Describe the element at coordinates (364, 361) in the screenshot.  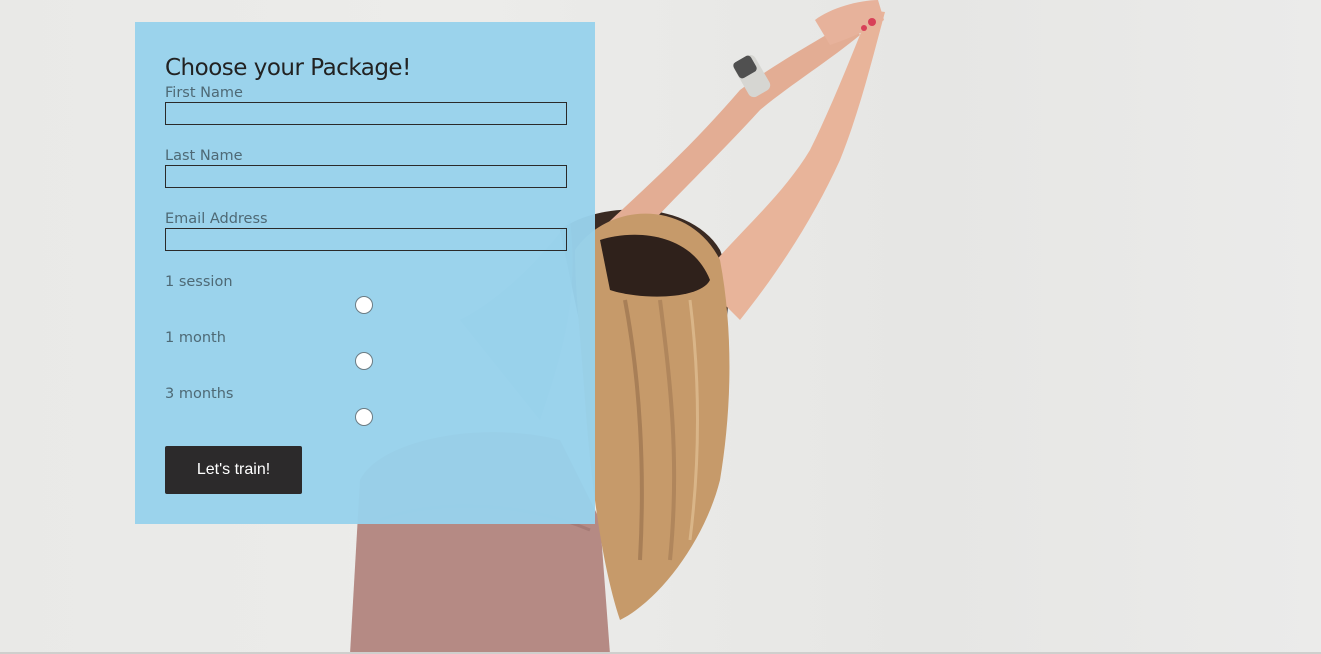
I see `radio-1-month` at that location.